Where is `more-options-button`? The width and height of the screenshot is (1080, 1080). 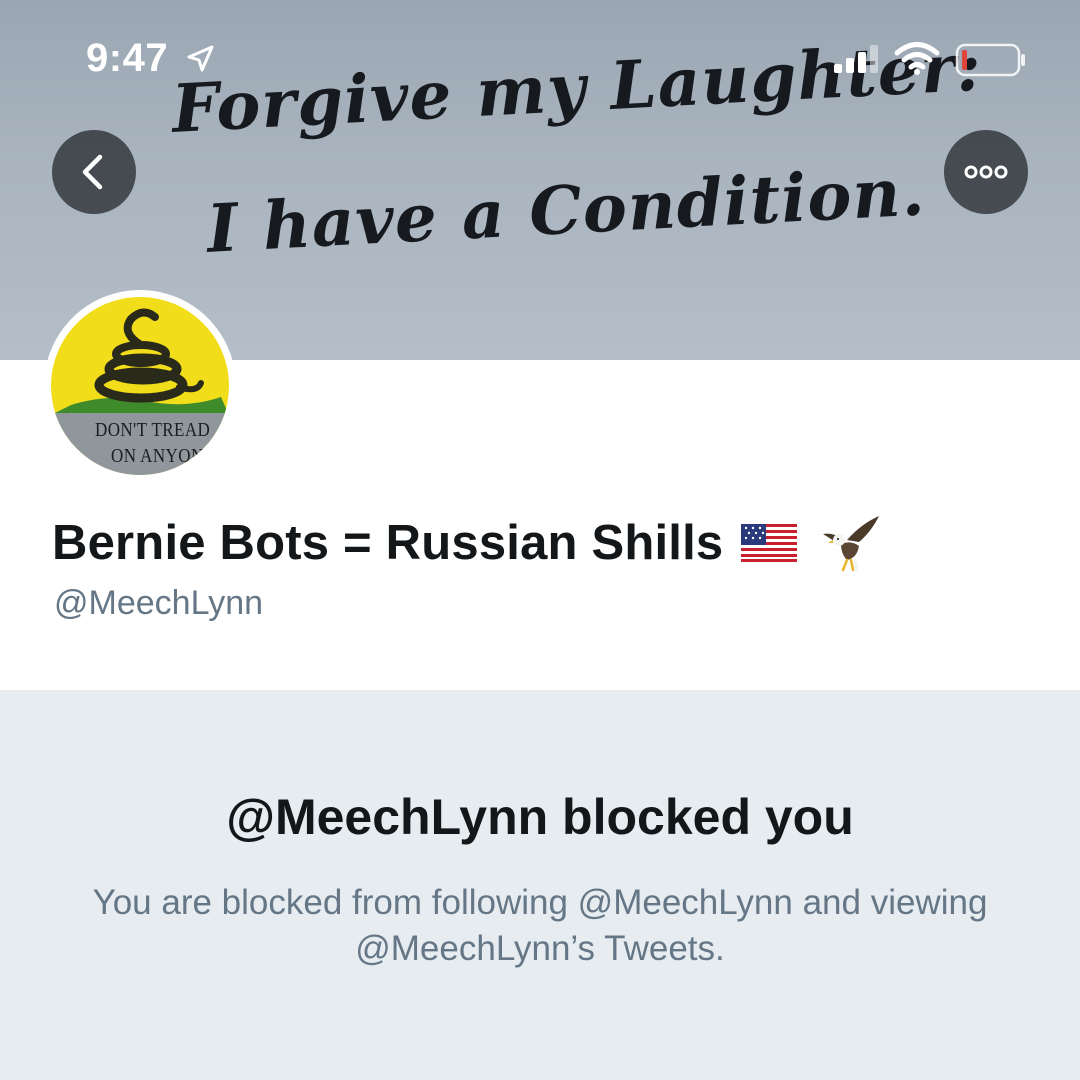 more-options-button is located at coordinates (986, 172).